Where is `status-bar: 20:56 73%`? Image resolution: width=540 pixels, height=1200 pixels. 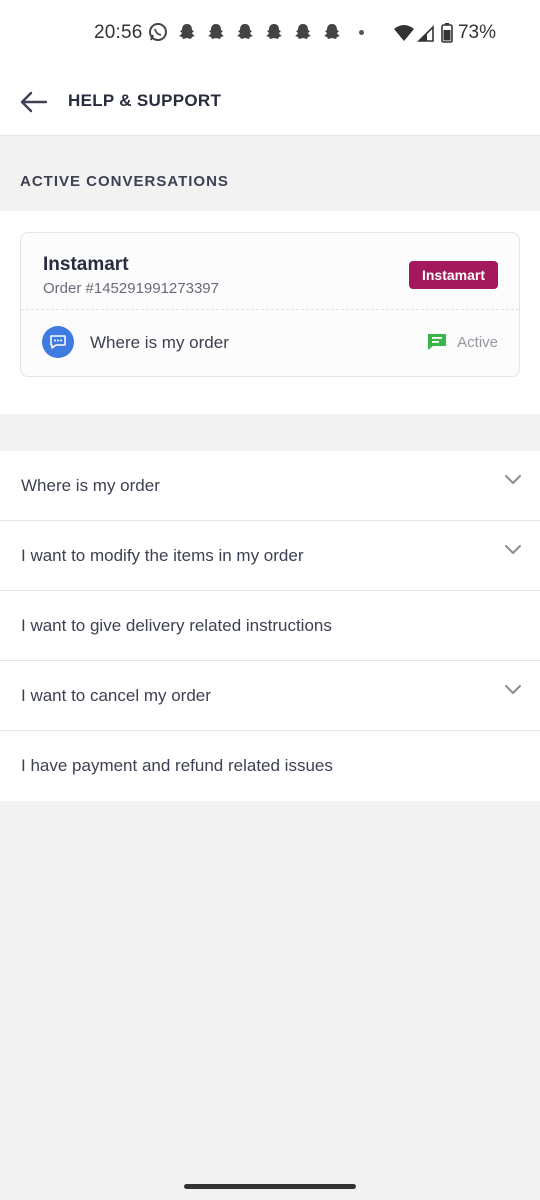 status-bar: 20:56 73% is located at coordinates (270, 34).